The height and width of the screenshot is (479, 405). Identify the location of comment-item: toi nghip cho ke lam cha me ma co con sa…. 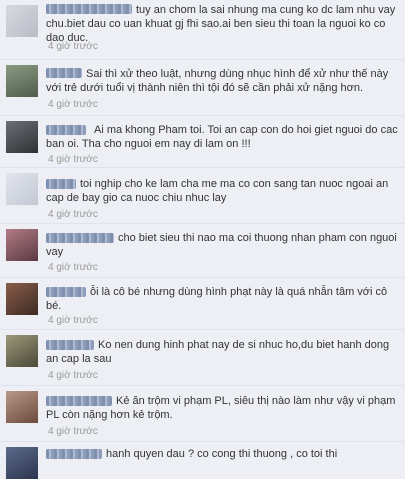
(202, 196).